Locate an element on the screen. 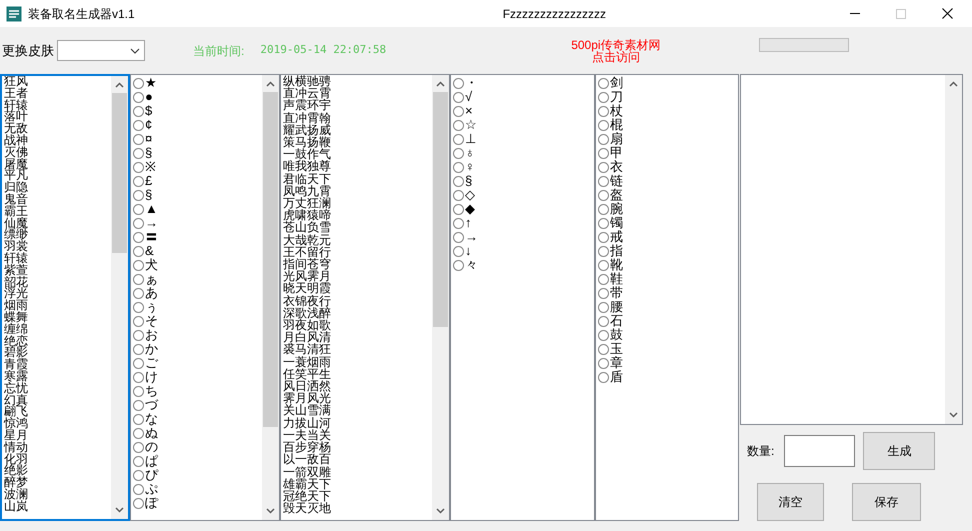  list-item: 醉梦 is located at coordinates (57, 483).